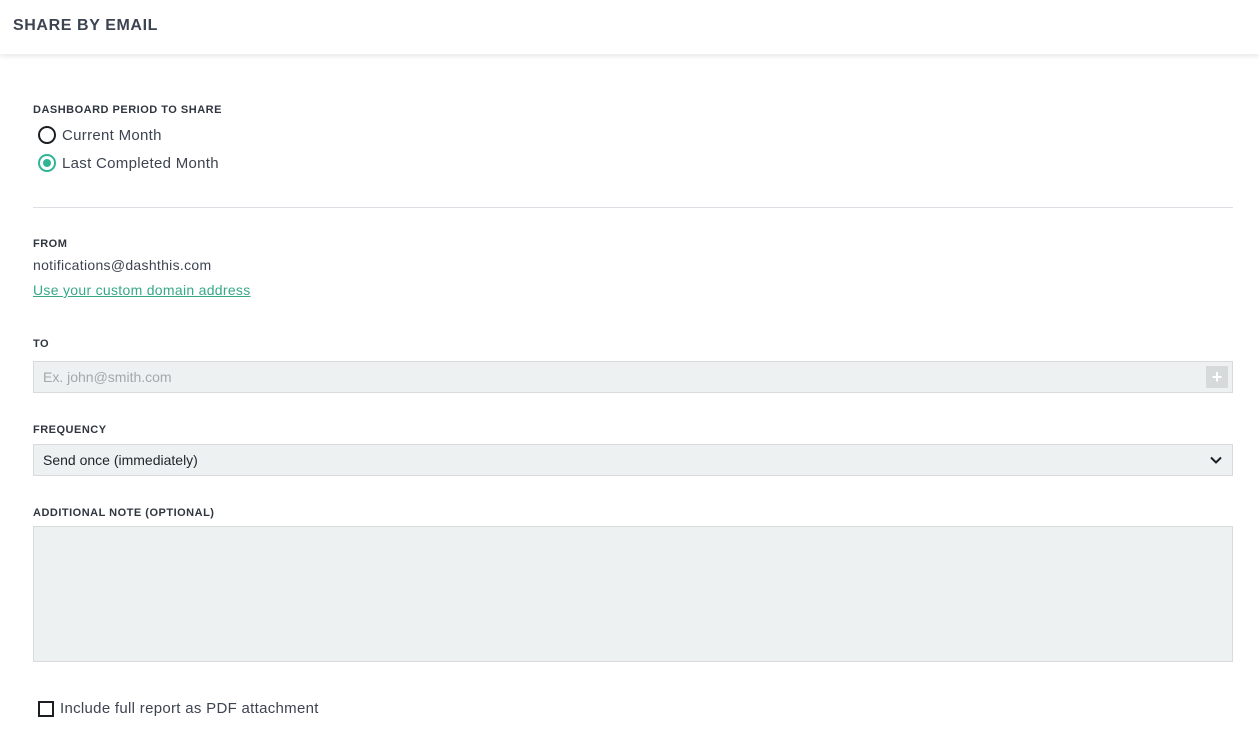 The image size is (1259, 755). Describe the element at coordinates (633, 163) in the screenshot. I see `period-option-last-completed-month: Last Completed Month` at that location.